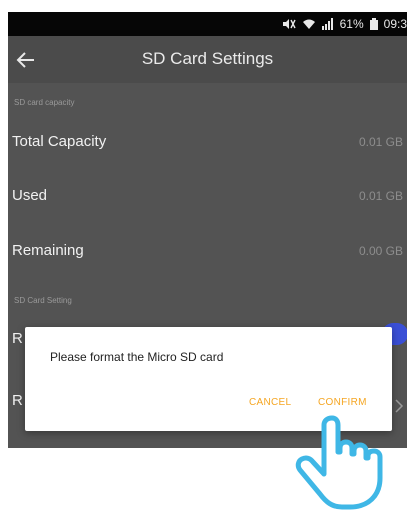 Image resolution: width=407 pixels, height=512 pixels. I want to click on mute-icon, so click(289, 24).